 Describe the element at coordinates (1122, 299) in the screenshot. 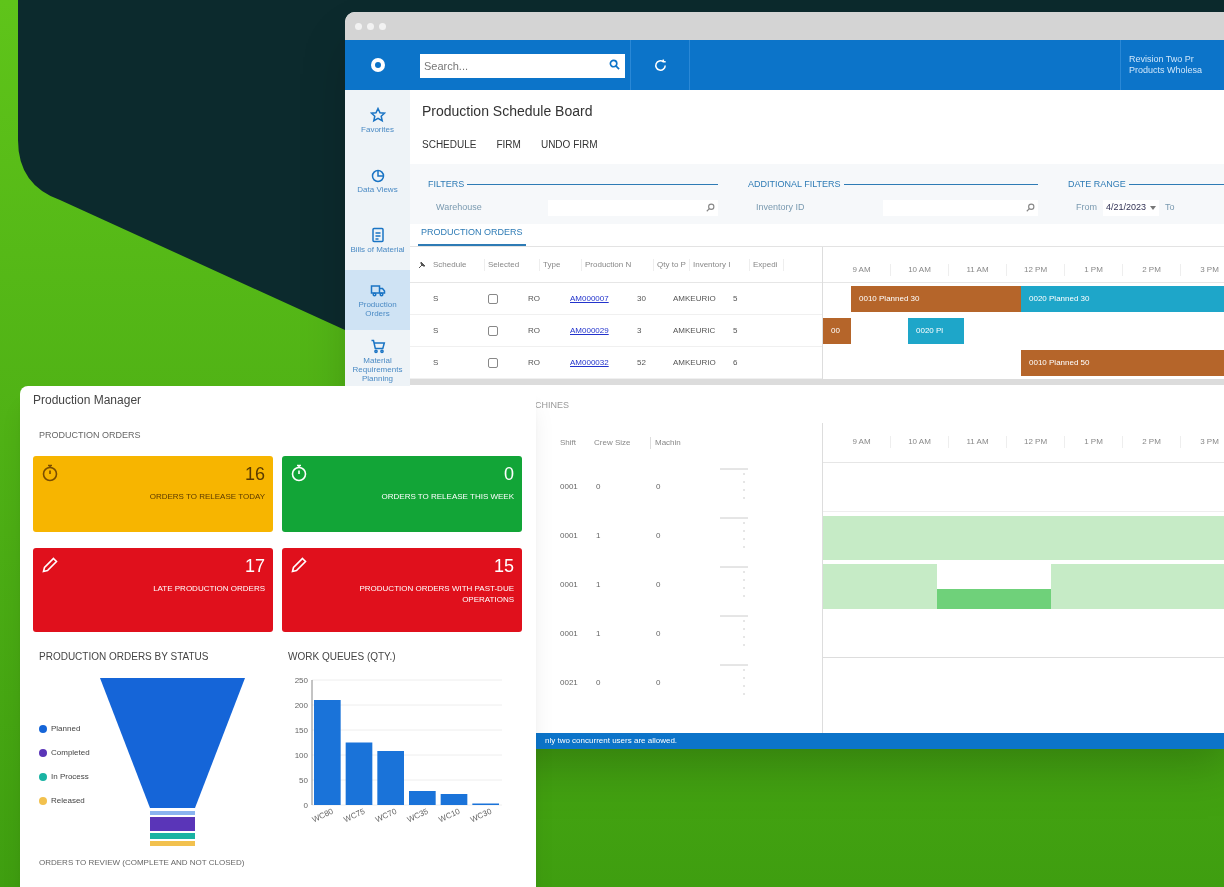

I see `gantt-bar: 0020 Planned 30` at that location.